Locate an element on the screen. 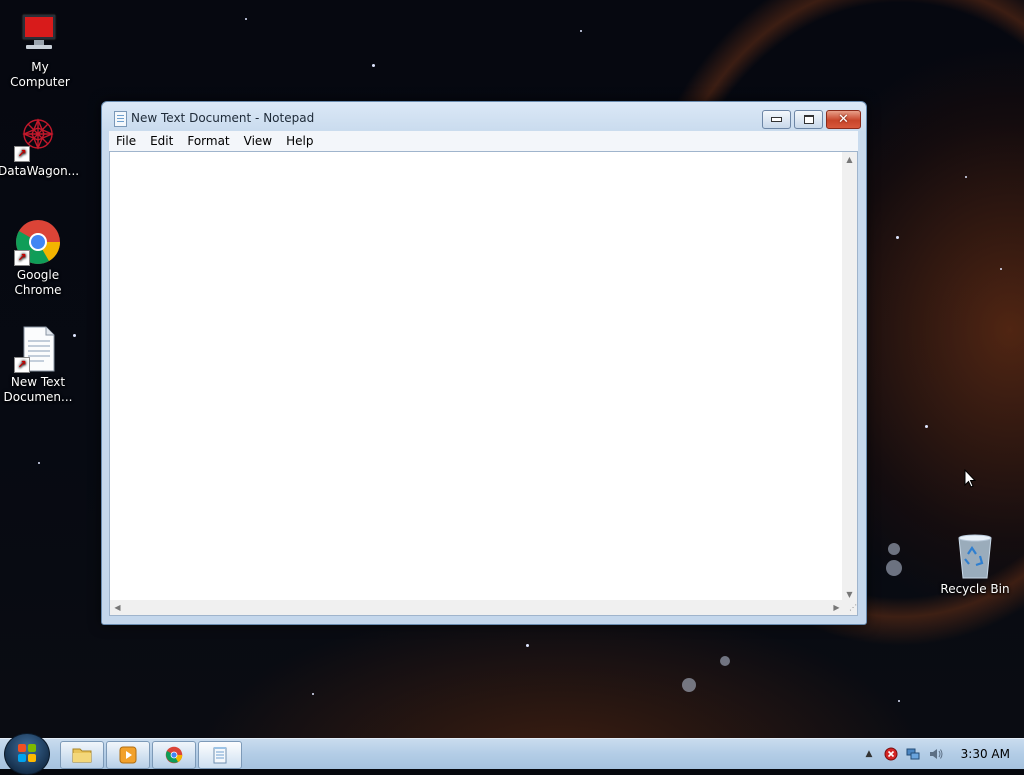 Image resolution: width=1024 pixels, height=775 pixels. menu-file: File is located at coordinates (126, 141).